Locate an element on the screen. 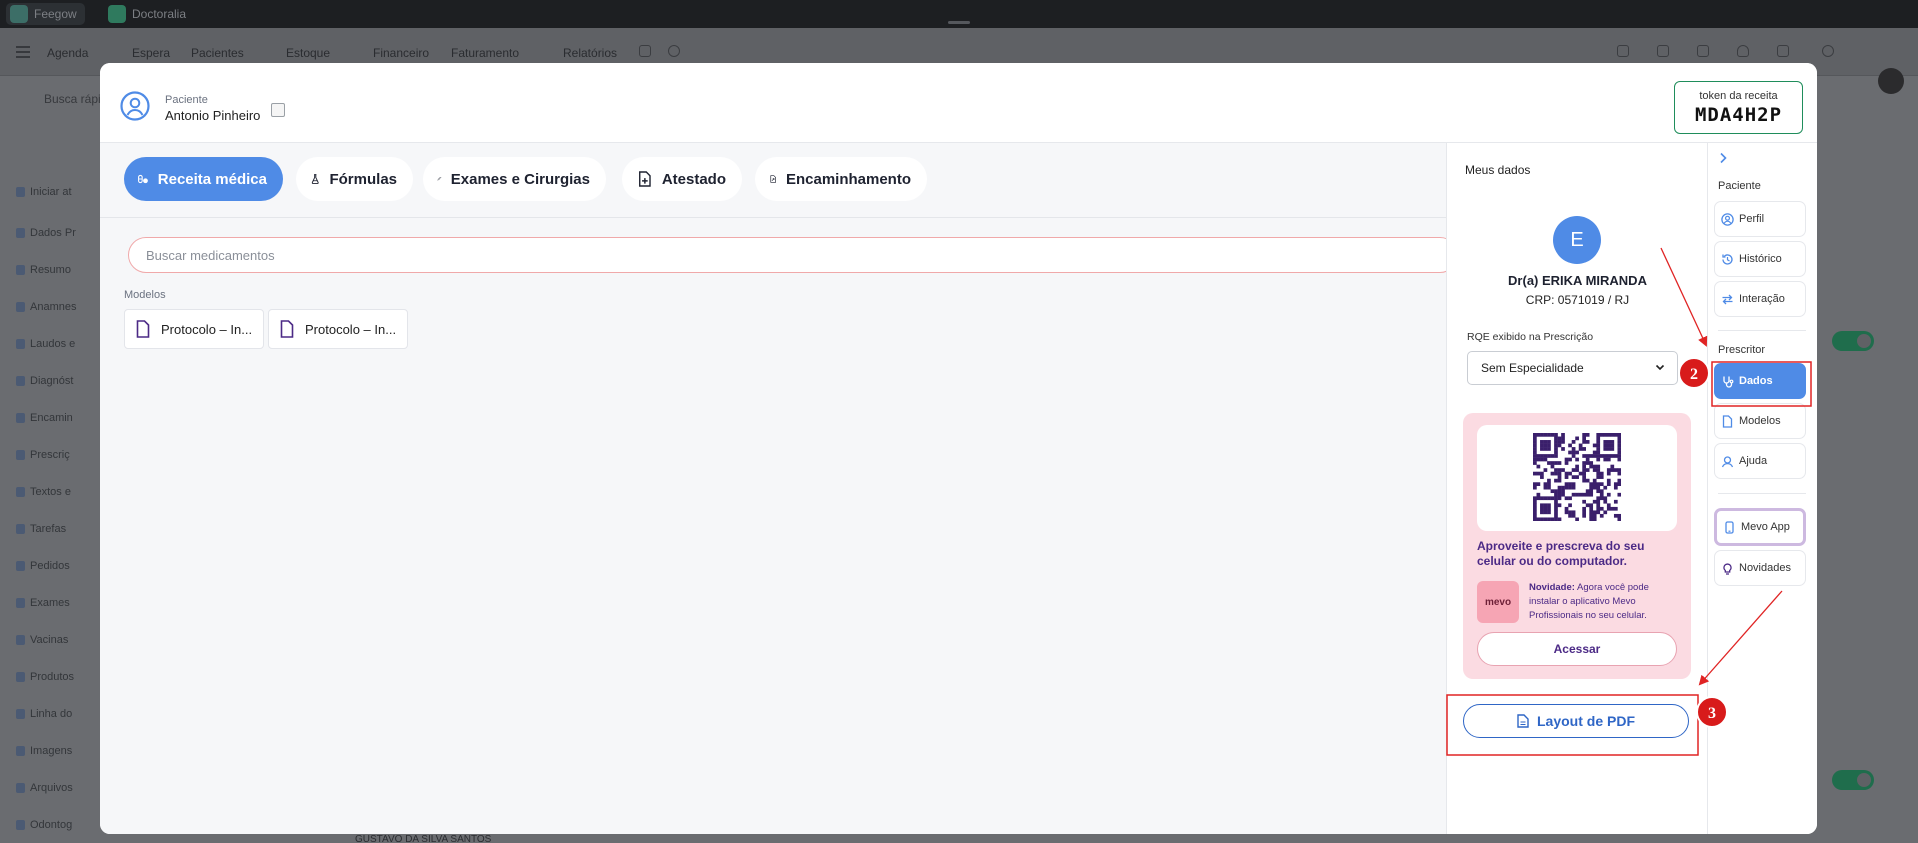 This screenshot has width=1918, height=843. chevron-right-icon is located at coordinates (1723, 158).